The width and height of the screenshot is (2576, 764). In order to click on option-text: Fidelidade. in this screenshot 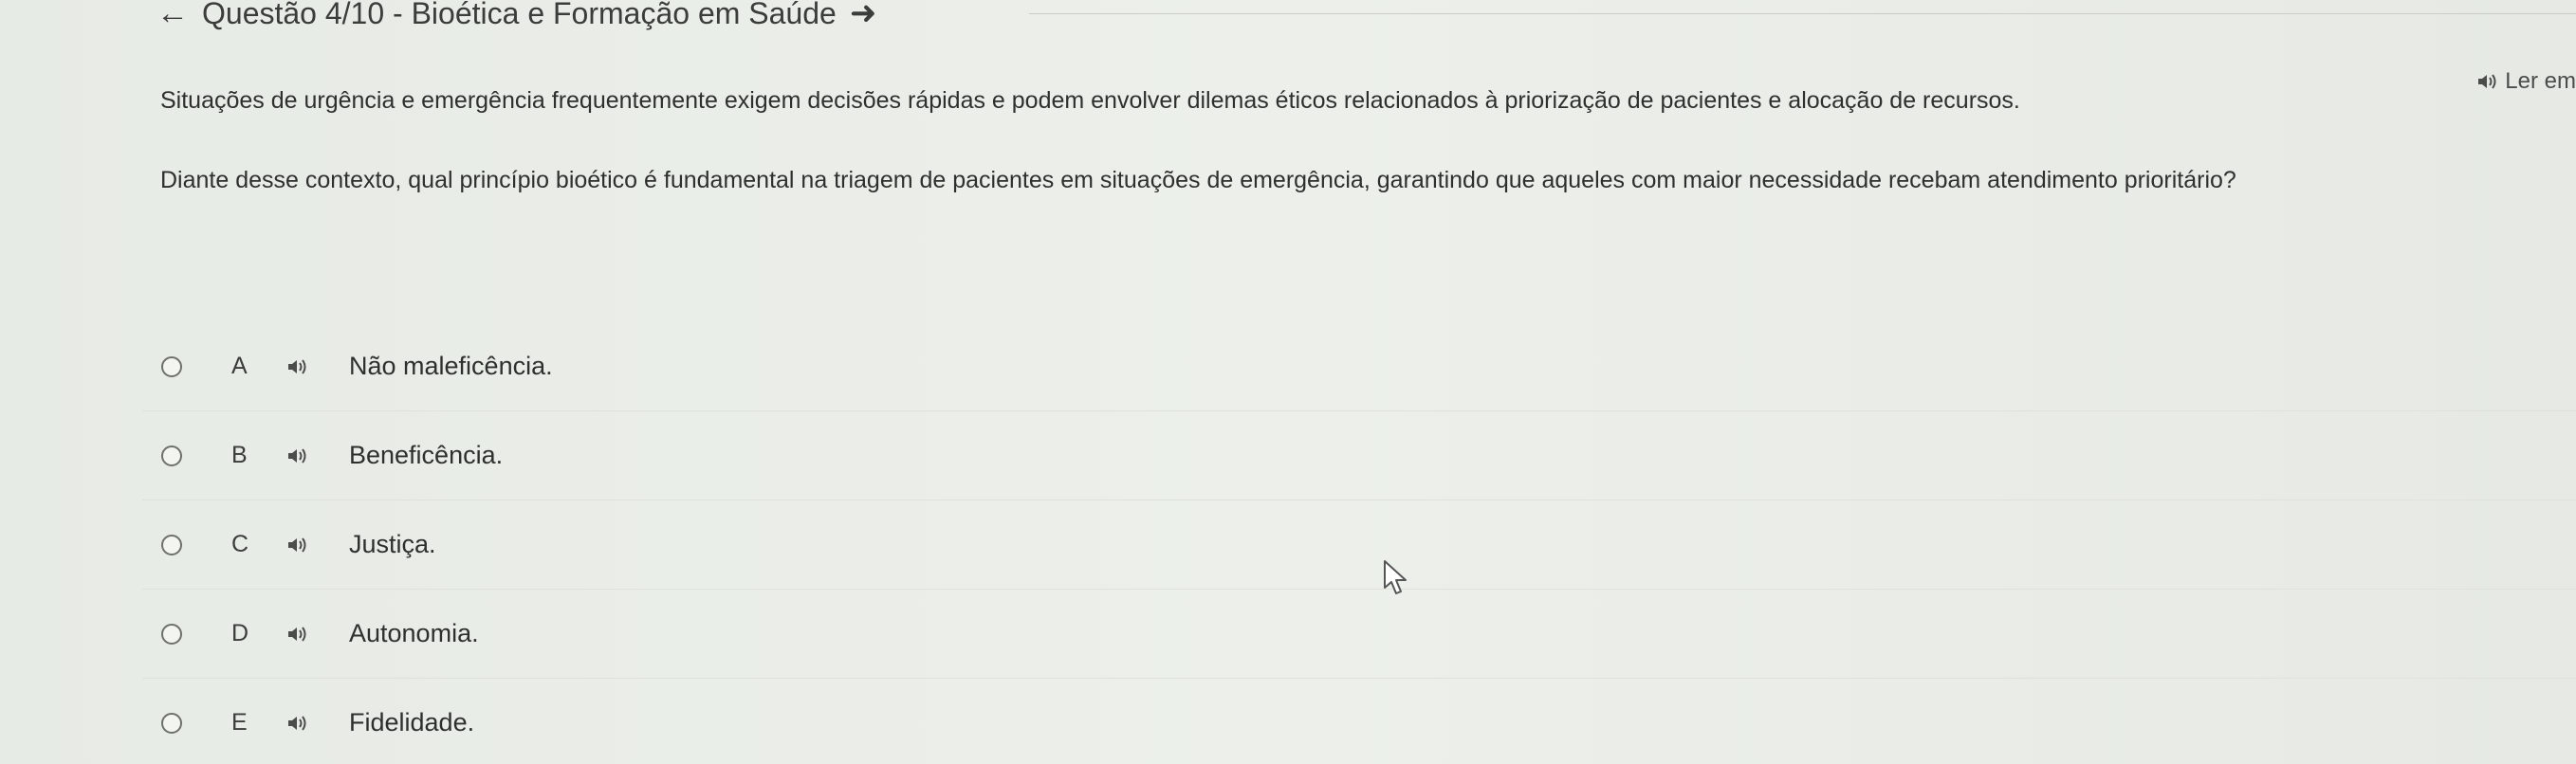, I will do `click(412, 722)`.